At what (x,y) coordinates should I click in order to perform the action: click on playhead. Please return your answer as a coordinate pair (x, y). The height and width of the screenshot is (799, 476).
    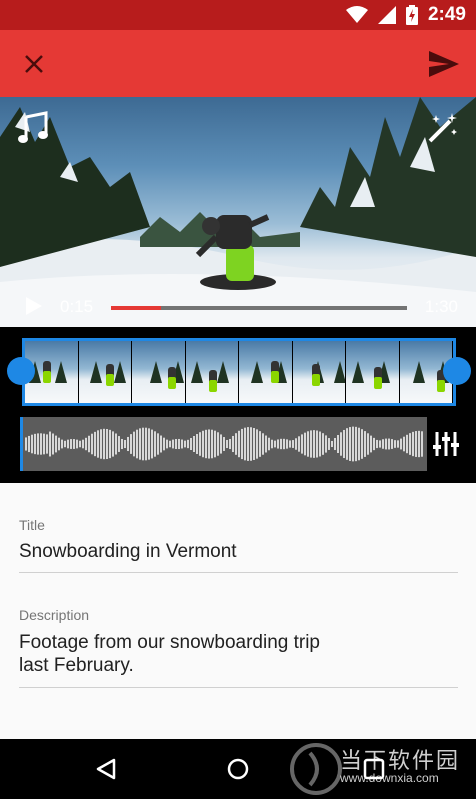
    Looking at the image, I should click on (21, 444).